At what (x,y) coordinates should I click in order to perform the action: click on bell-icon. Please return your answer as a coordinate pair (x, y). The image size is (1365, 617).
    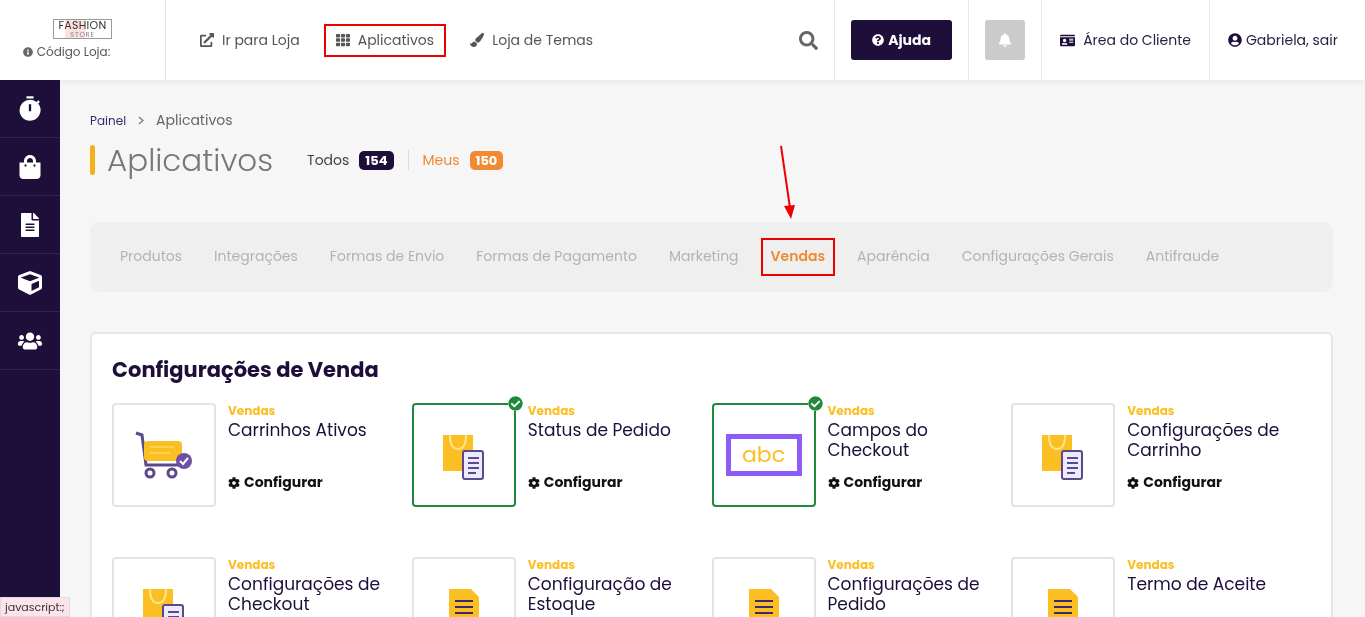
    Looking at the image, I should click on (1005, 40).